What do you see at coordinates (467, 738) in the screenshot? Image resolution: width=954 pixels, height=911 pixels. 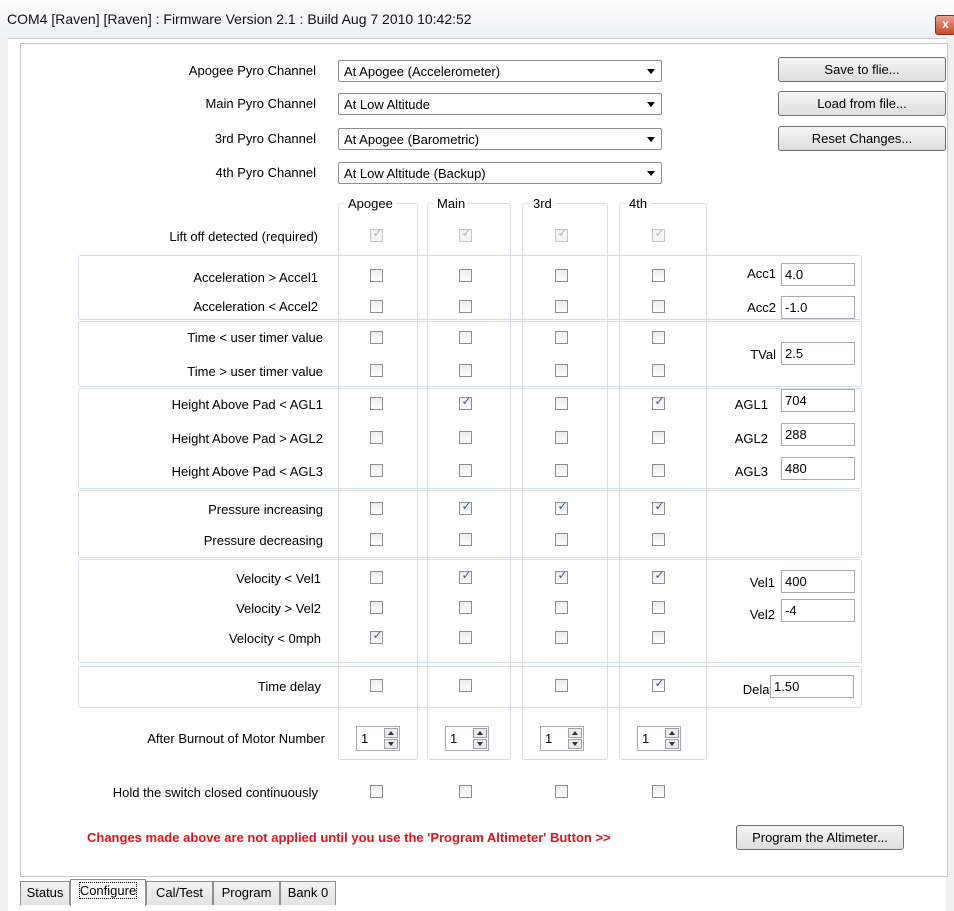 I see `burnout-main-stepper: 1` at bounding box center [467, 738].